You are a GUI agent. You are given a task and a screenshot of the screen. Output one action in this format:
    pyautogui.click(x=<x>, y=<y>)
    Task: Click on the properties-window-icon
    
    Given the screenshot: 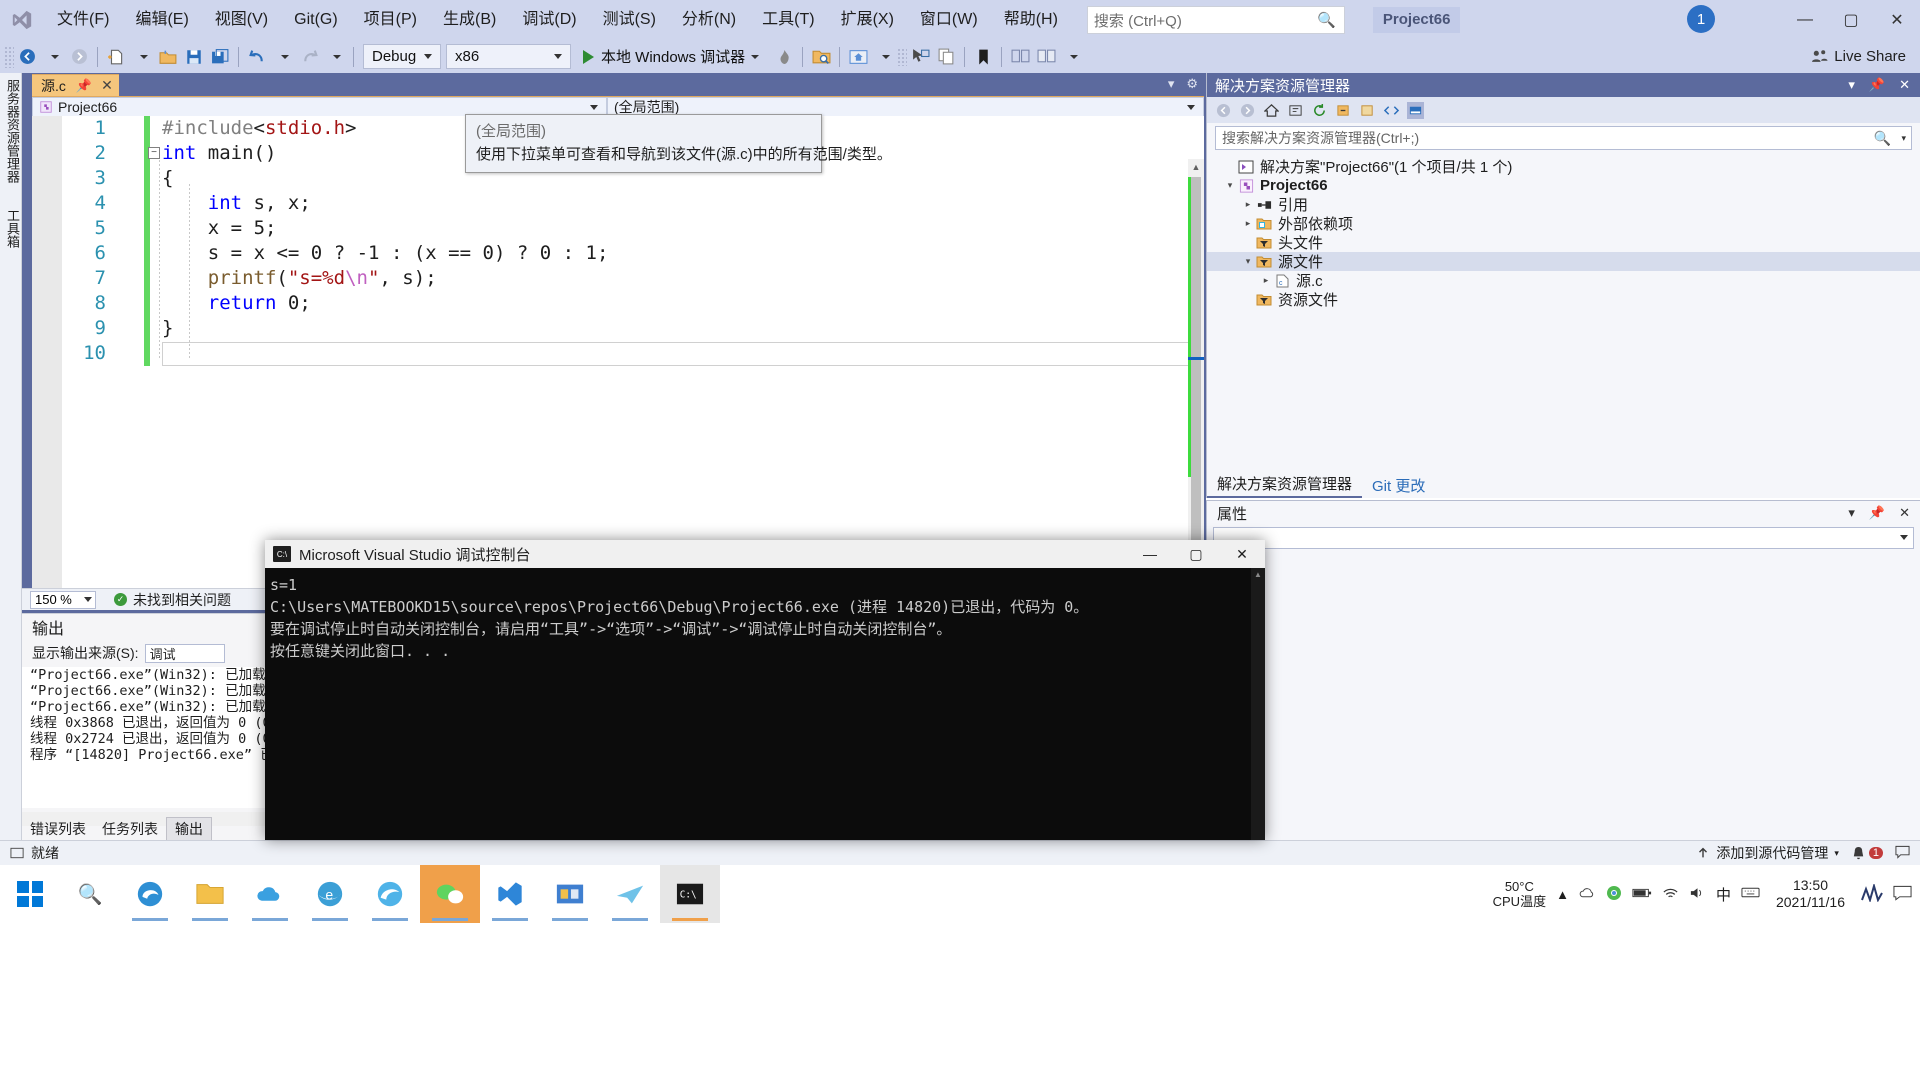 What is the action you would take?
    pyautogui.click(x=1415, y=110)
    